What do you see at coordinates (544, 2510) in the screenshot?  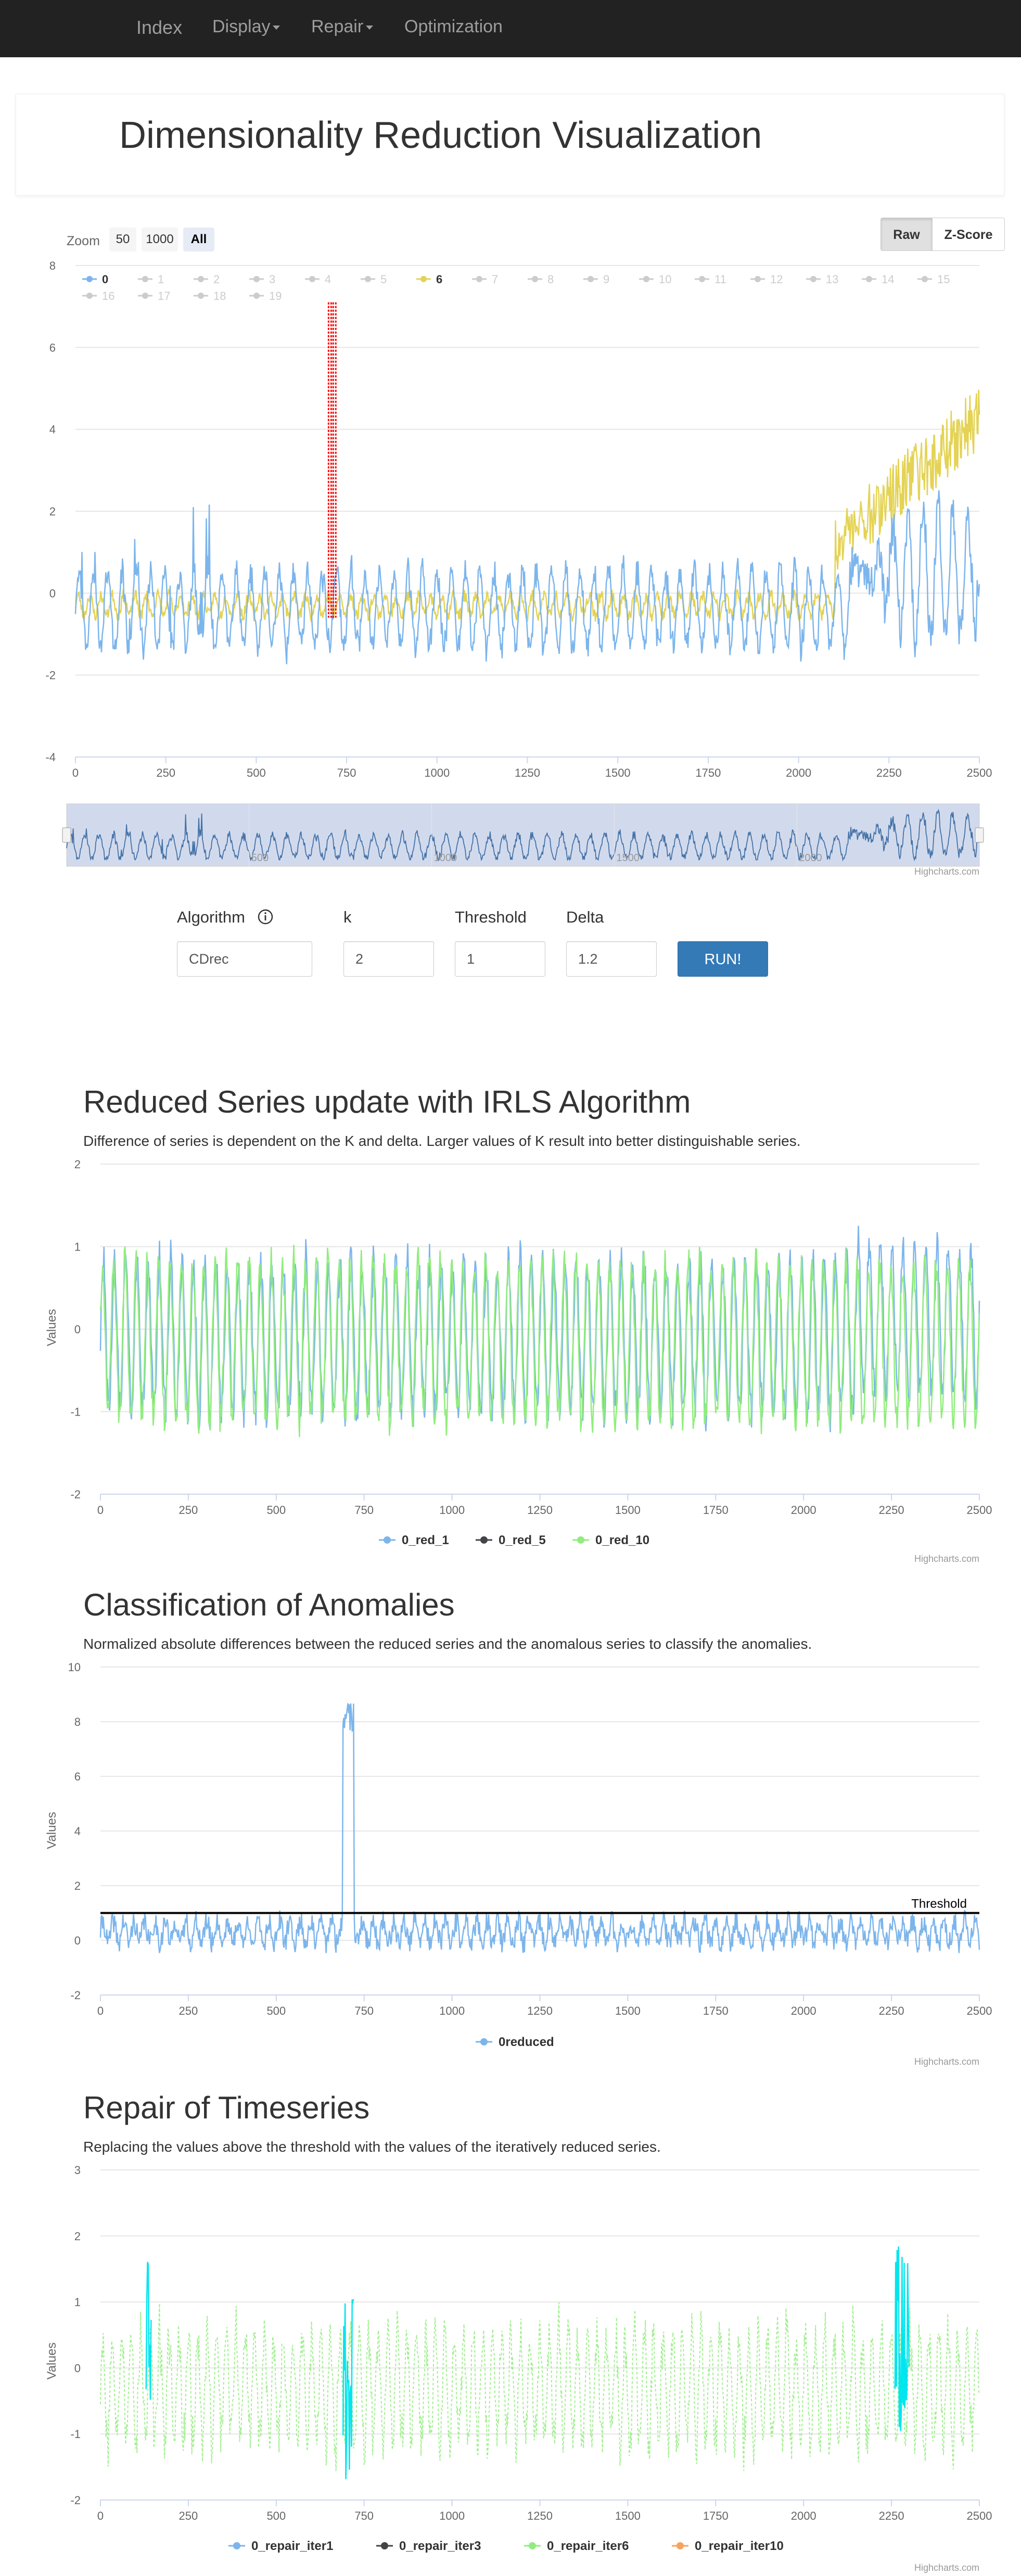 I see `repair-x-axis: 0 250 500 750 1000 1250 1500 1750 2000 2250 2500` at bounding box center [544, 2510].